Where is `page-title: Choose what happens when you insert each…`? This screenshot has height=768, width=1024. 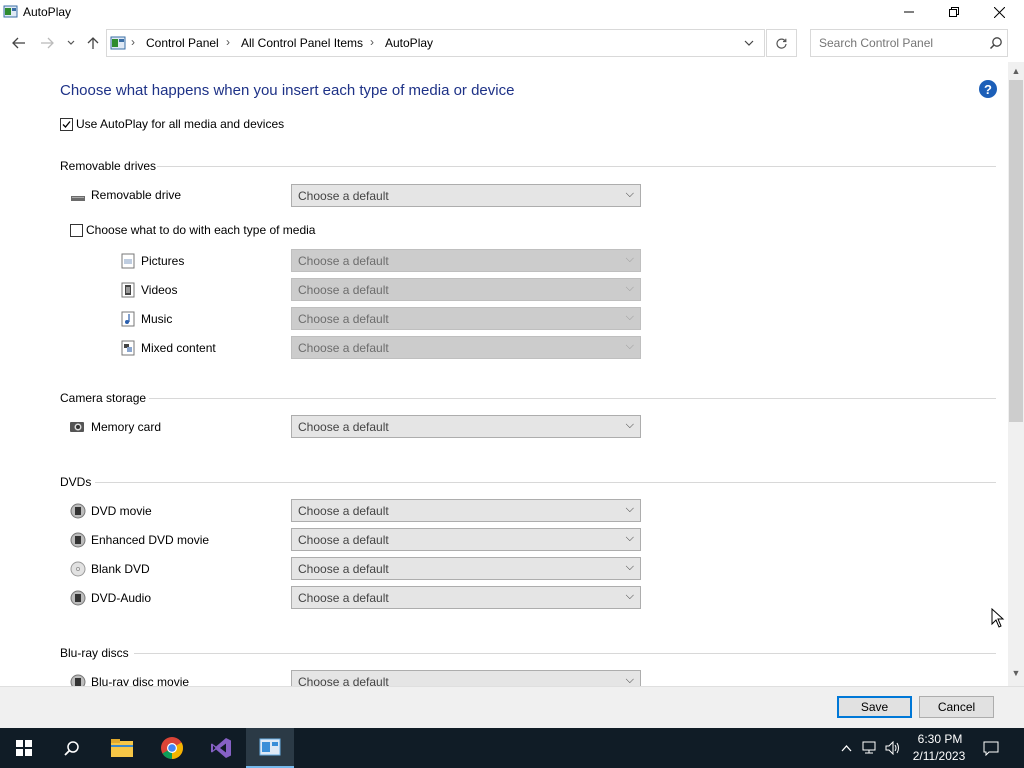
page-title: Choose what happens when you insert each… is located at coordinates (287, 90).